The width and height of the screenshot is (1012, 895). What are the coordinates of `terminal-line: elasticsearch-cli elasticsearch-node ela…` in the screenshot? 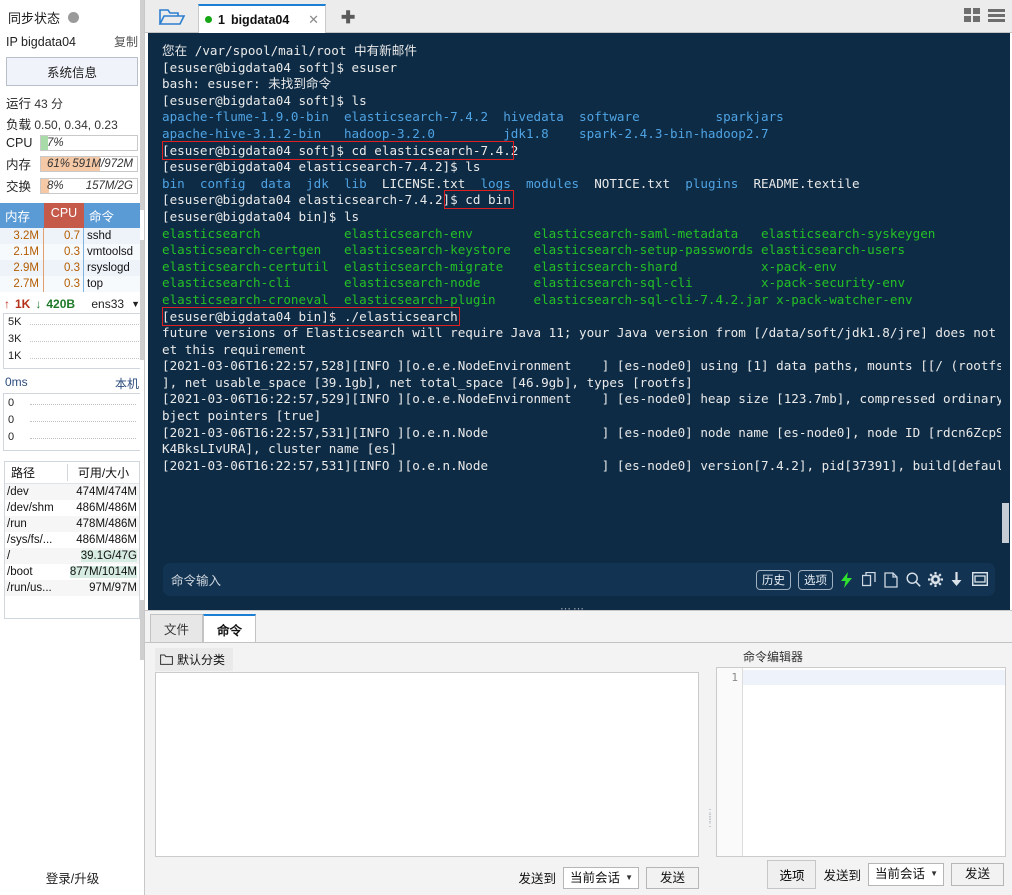 It's located at (534, 283).